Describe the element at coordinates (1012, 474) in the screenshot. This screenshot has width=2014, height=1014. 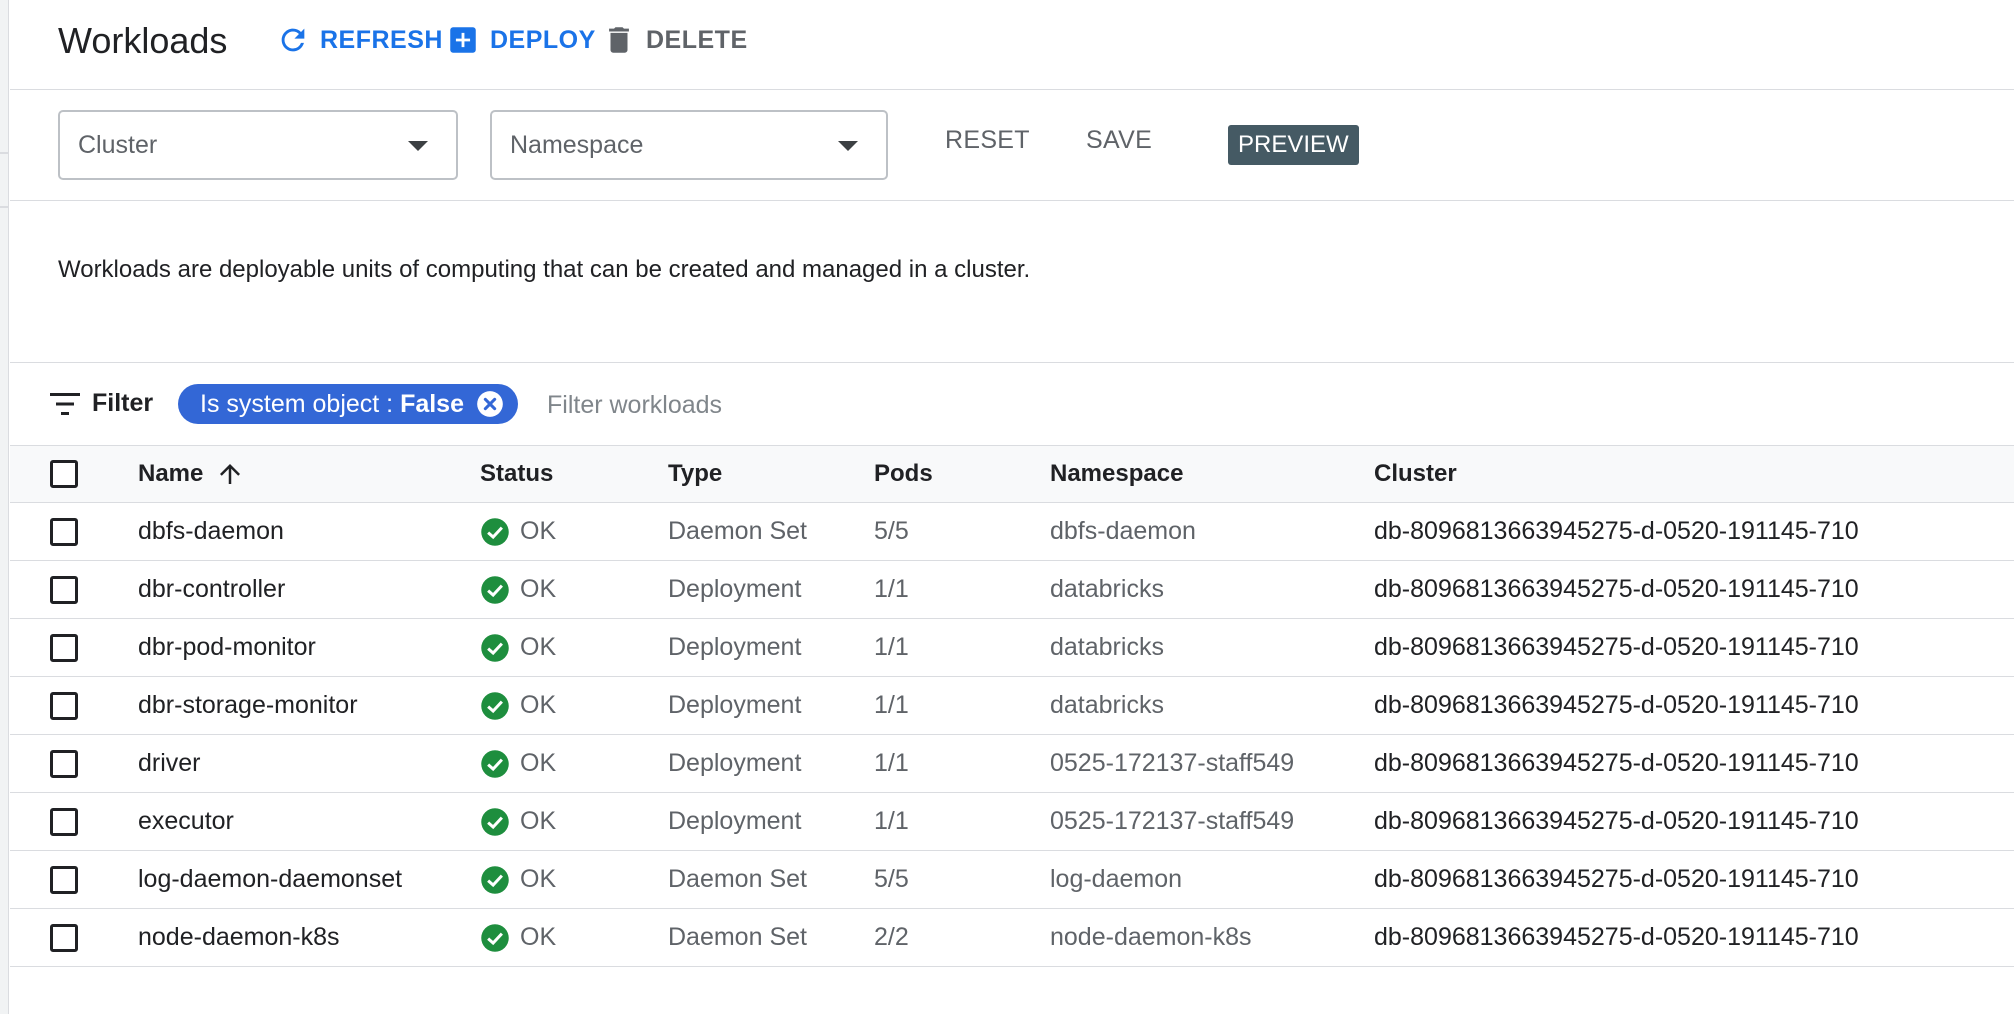
I see `table-header-row: Name Status Type Pods Namespace Cluster` at that location.